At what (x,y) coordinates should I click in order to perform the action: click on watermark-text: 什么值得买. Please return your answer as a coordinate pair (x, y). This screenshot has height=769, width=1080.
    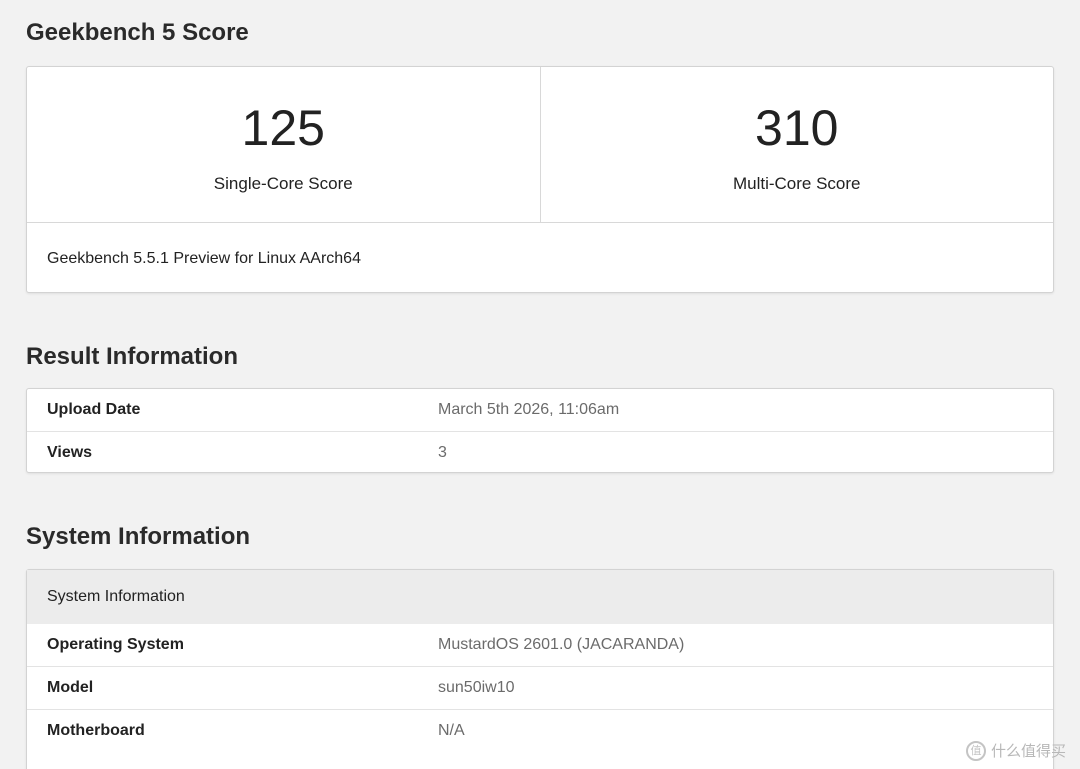
    Looking at the image, I should click on (1028, 751).